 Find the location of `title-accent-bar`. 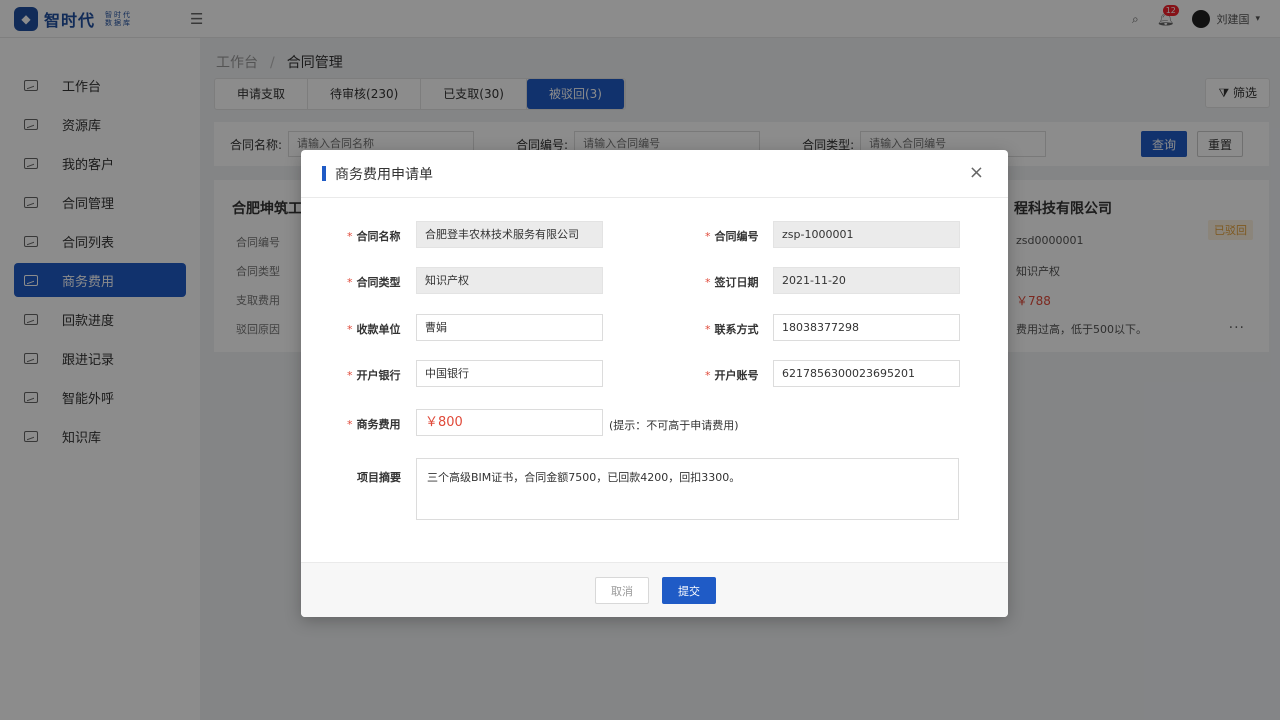

title-accent-bar is located at coordinates (324, 173).